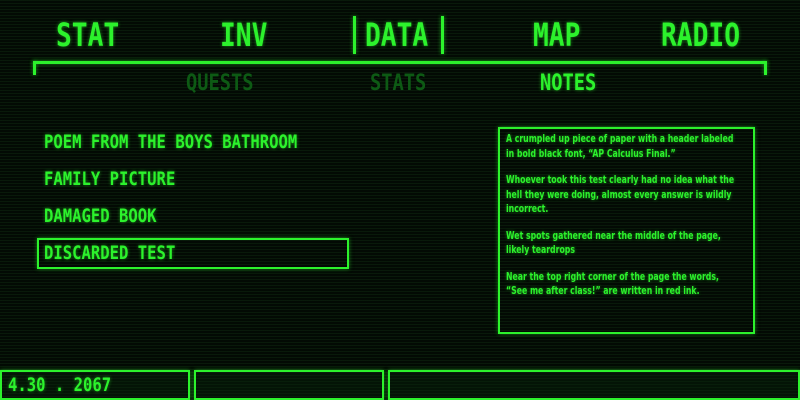 This screenshot has height=400, width=800. I want to click on status-middle-box, so click(289, 385).